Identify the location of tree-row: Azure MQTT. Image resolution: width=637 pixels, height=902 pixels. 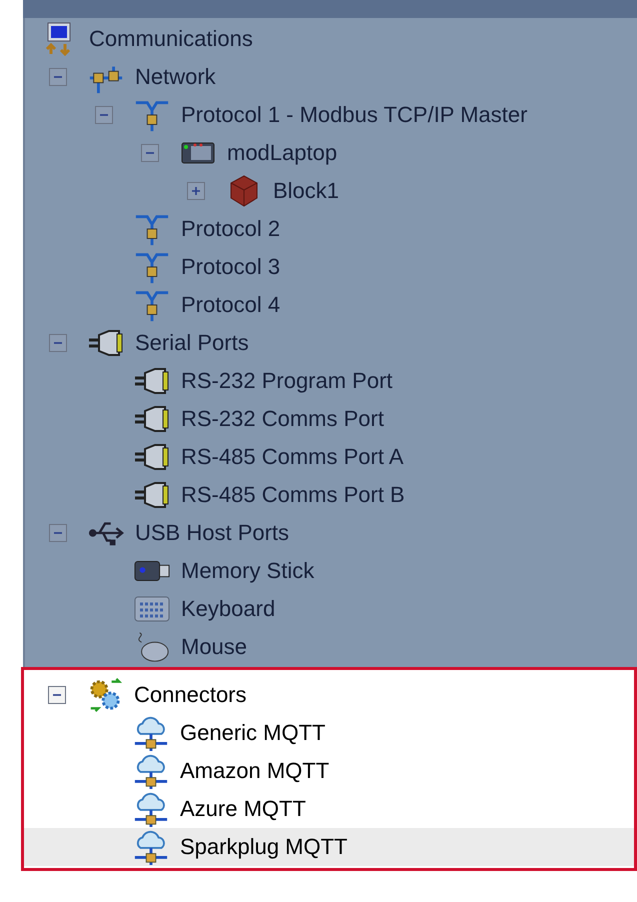
(329, 809).